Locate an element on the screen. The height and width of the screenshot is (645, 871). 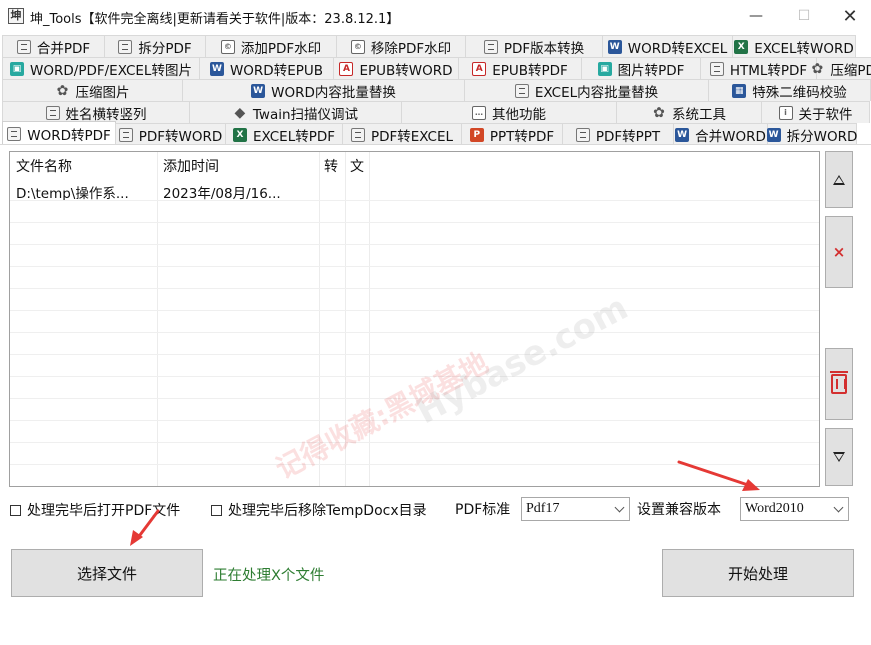
tab-row3-0: ✿ 压缩图片 is located at coordinates (92, 90).